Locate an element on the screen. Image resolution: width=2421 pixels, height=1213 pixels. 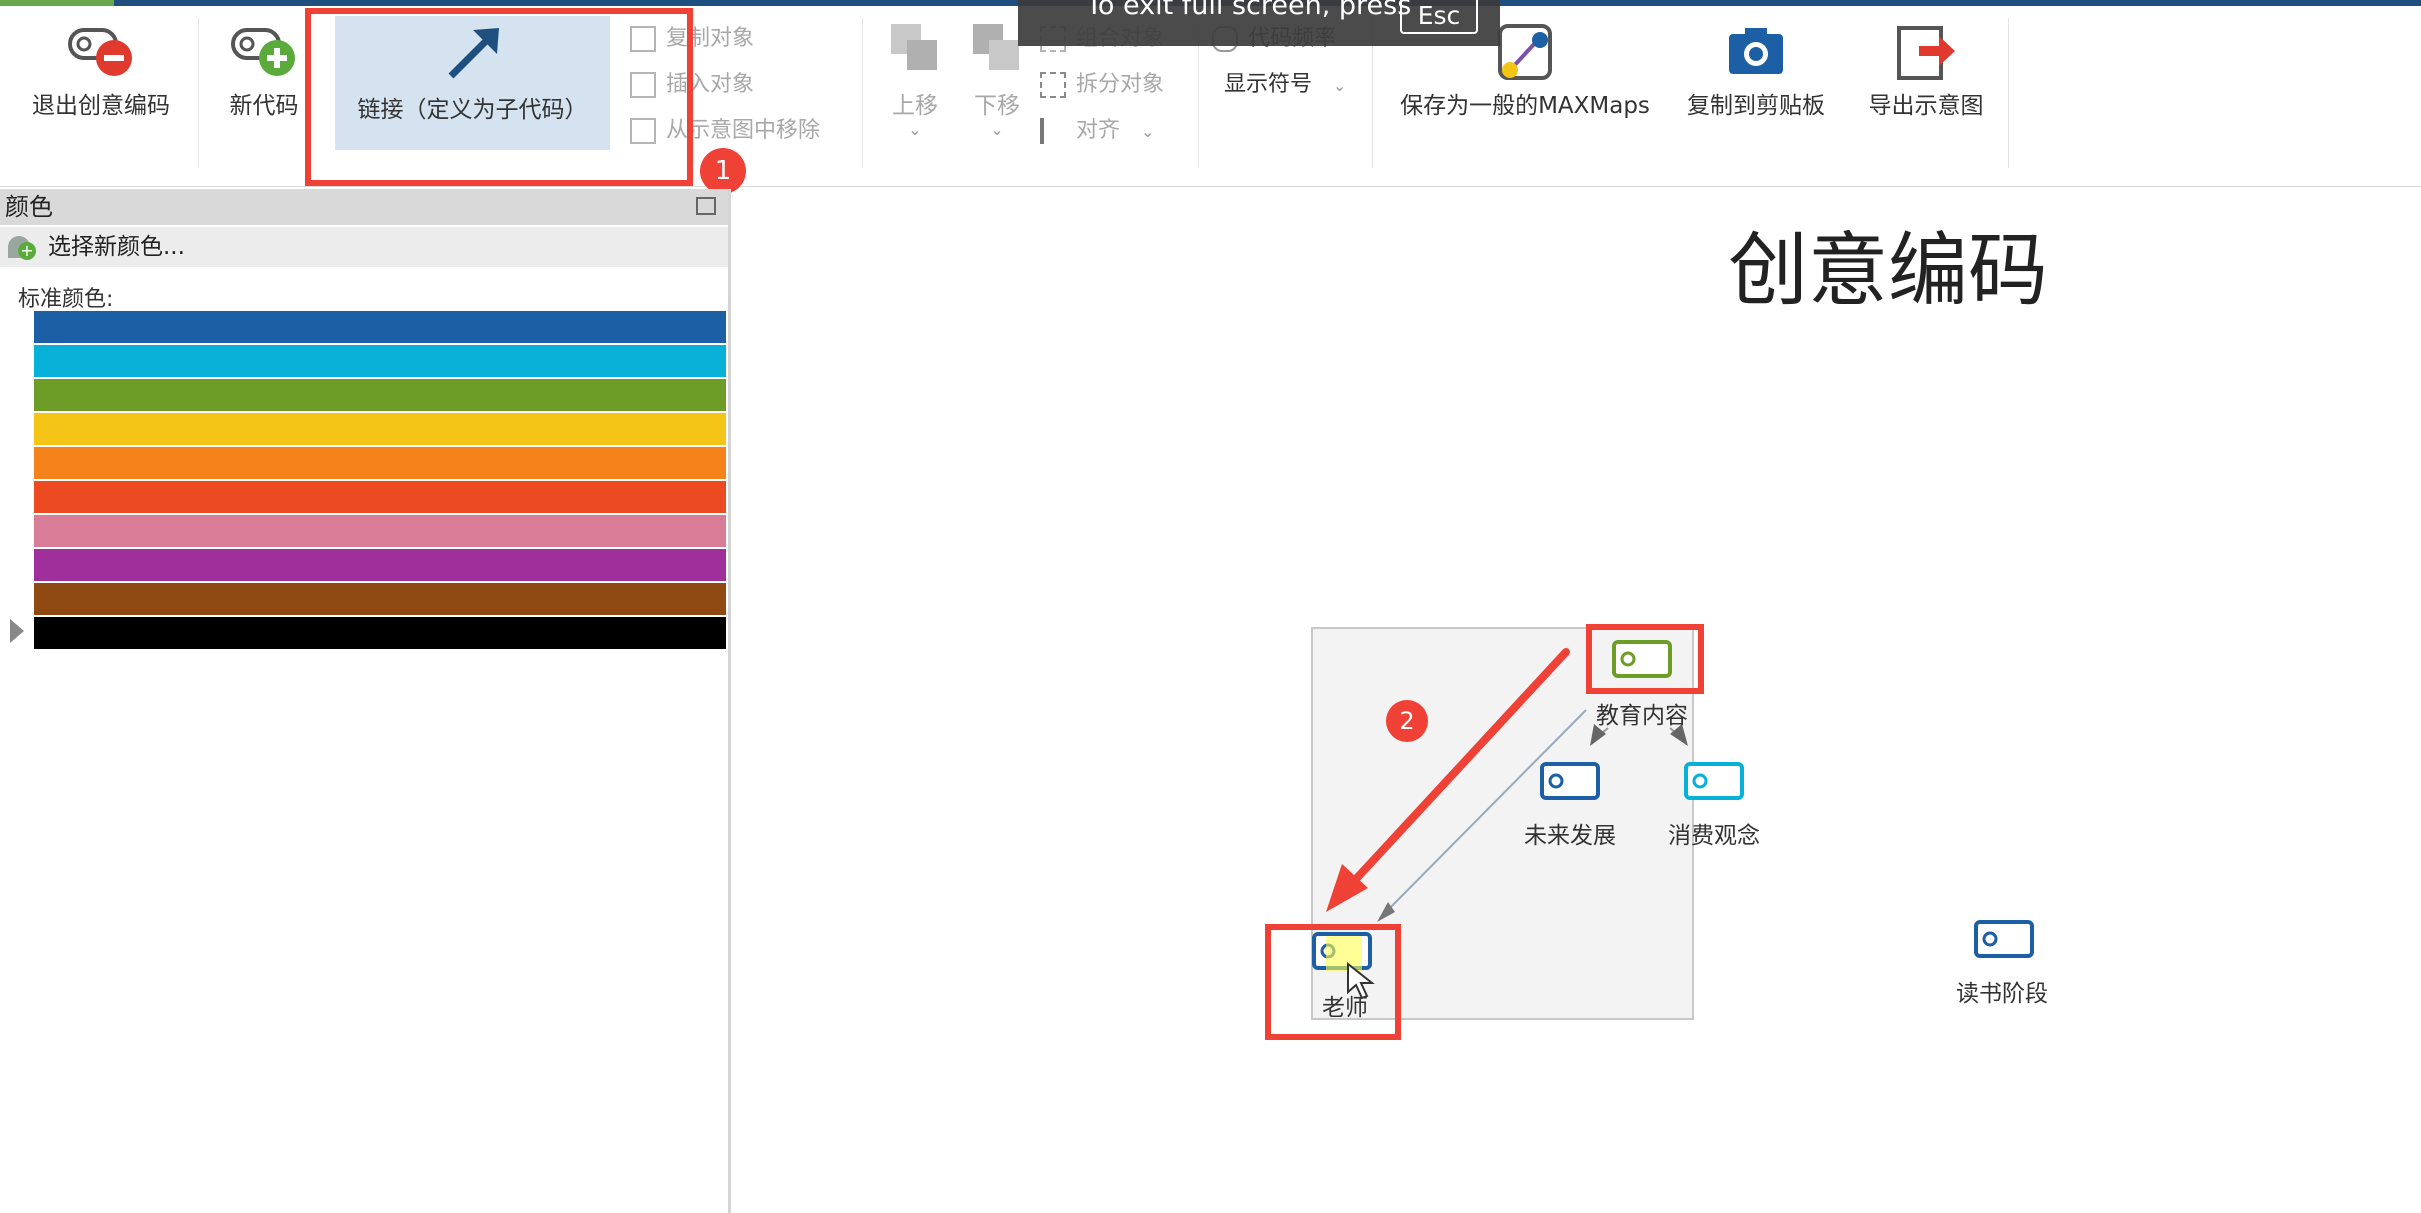
ungroup-icon is located at coordinates (1053, 85).